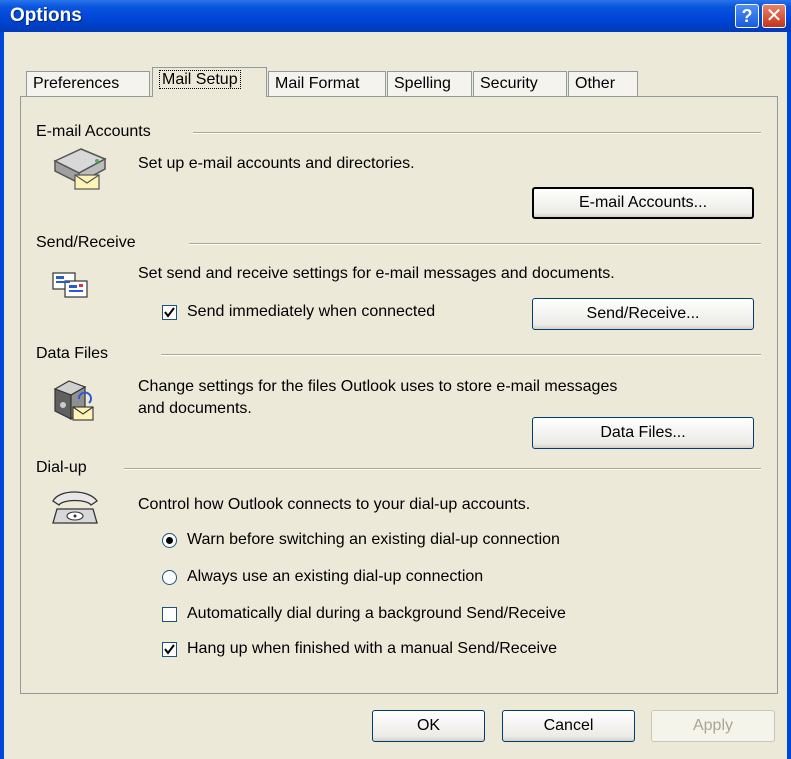 This screenshot has width=791, height=759. Describe the element at coordinates (713, 726) in the screenshot. I see `apply-button: Apply` at that location.